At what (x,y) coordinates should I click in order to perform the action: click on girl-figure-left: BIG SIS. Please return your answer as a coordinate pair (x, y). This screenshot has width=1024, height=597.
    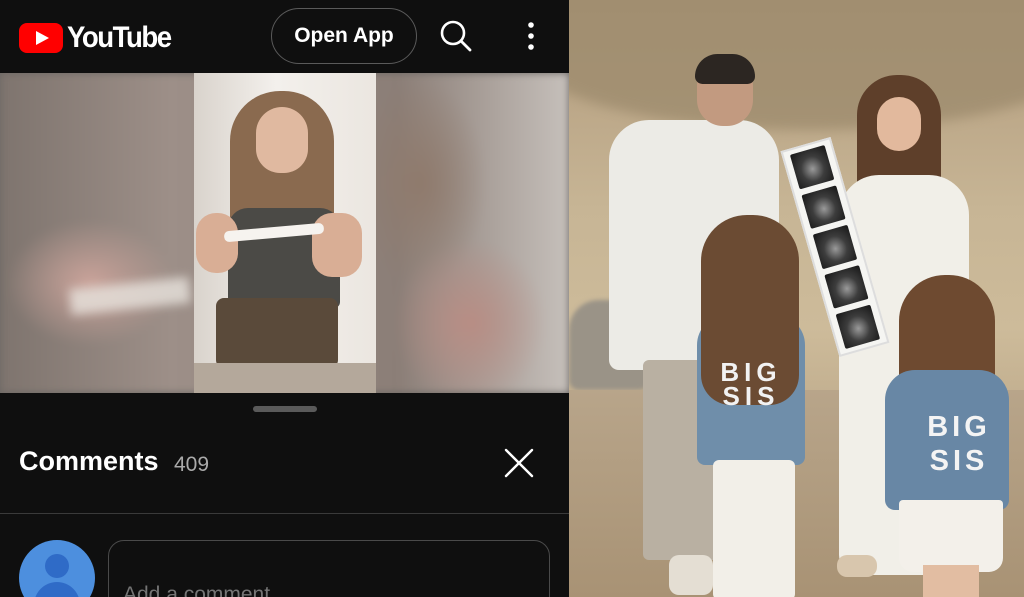
    Looking at the image, I should click on (749, 406).